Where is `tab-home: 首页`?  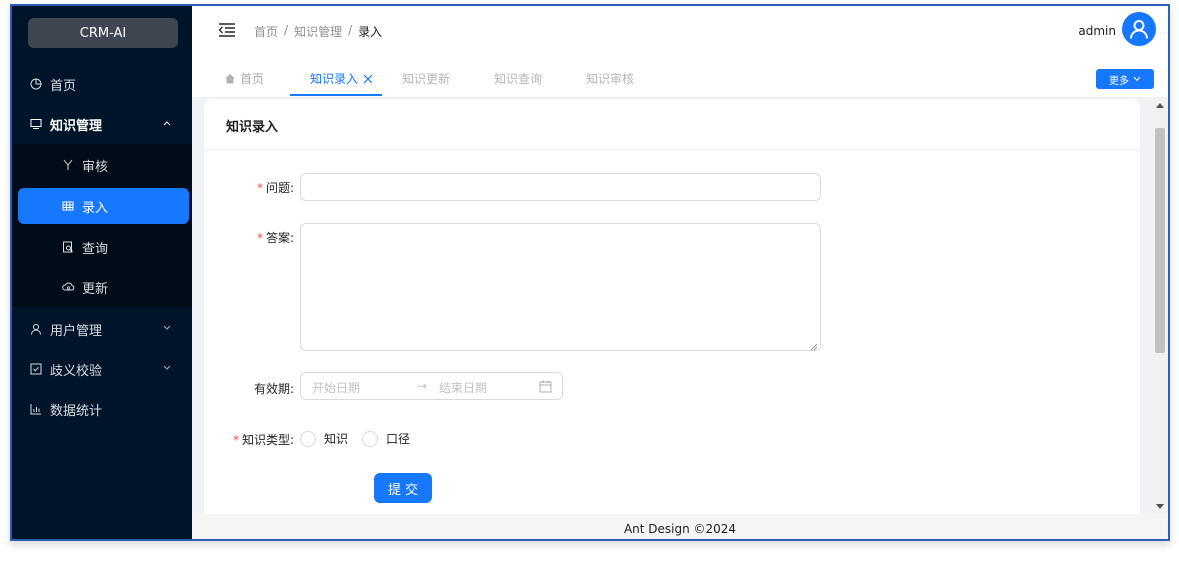
tab-home: 首页 is located at coordinates (244, 78).